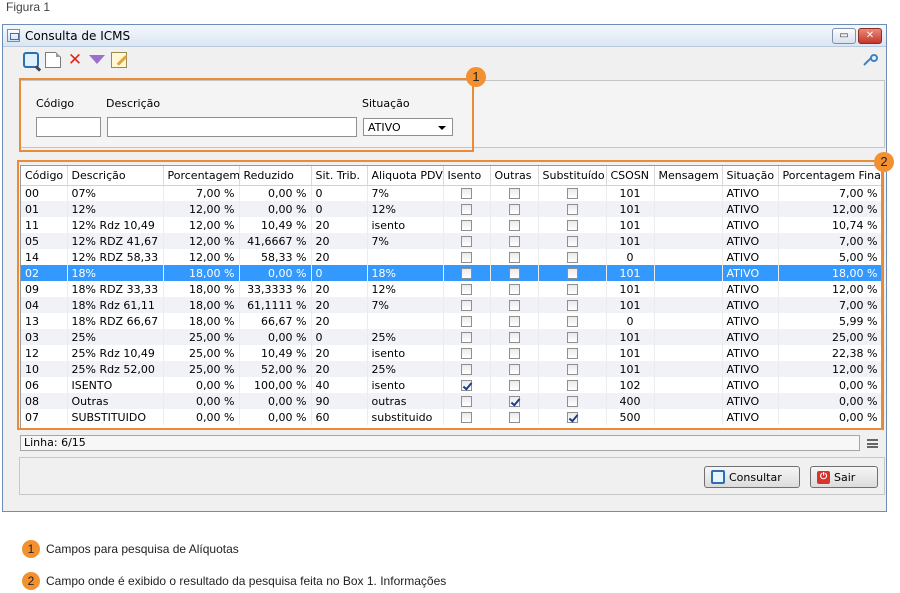 The width and height of the screenshot is (900, 593). I want to click on sair-button: ⏻ Sair, so click(844, 477).